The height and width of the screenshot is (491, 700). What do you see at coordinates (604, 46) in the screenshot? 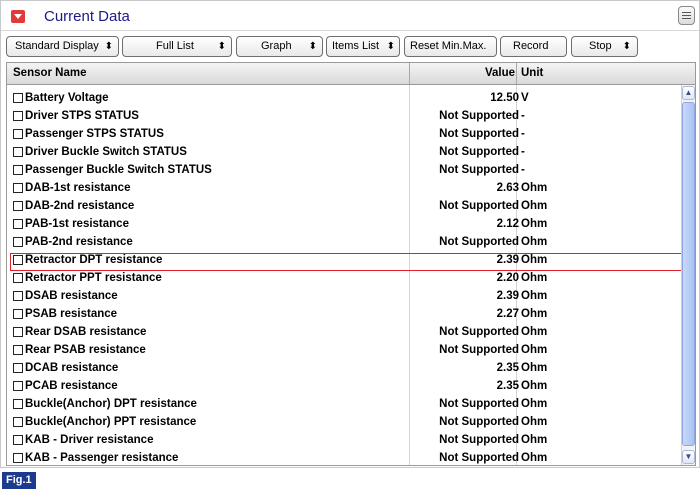
I see `stop-dropdown: Stop ⬍` at bounding box center [604, 46].